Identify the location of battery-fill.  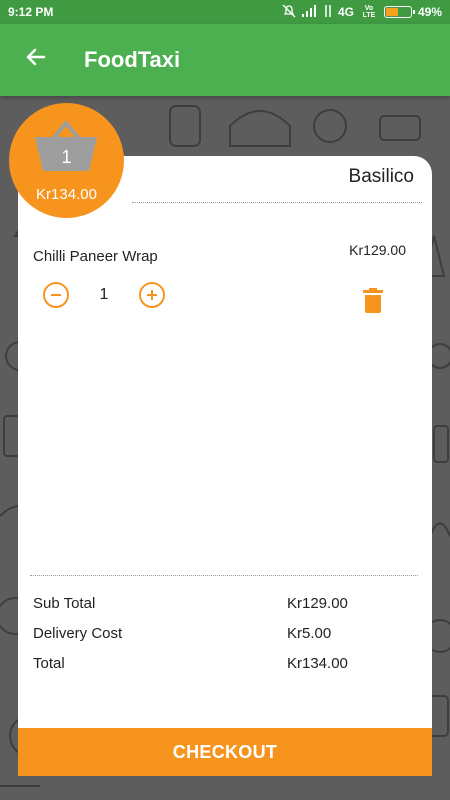
(391, 12).